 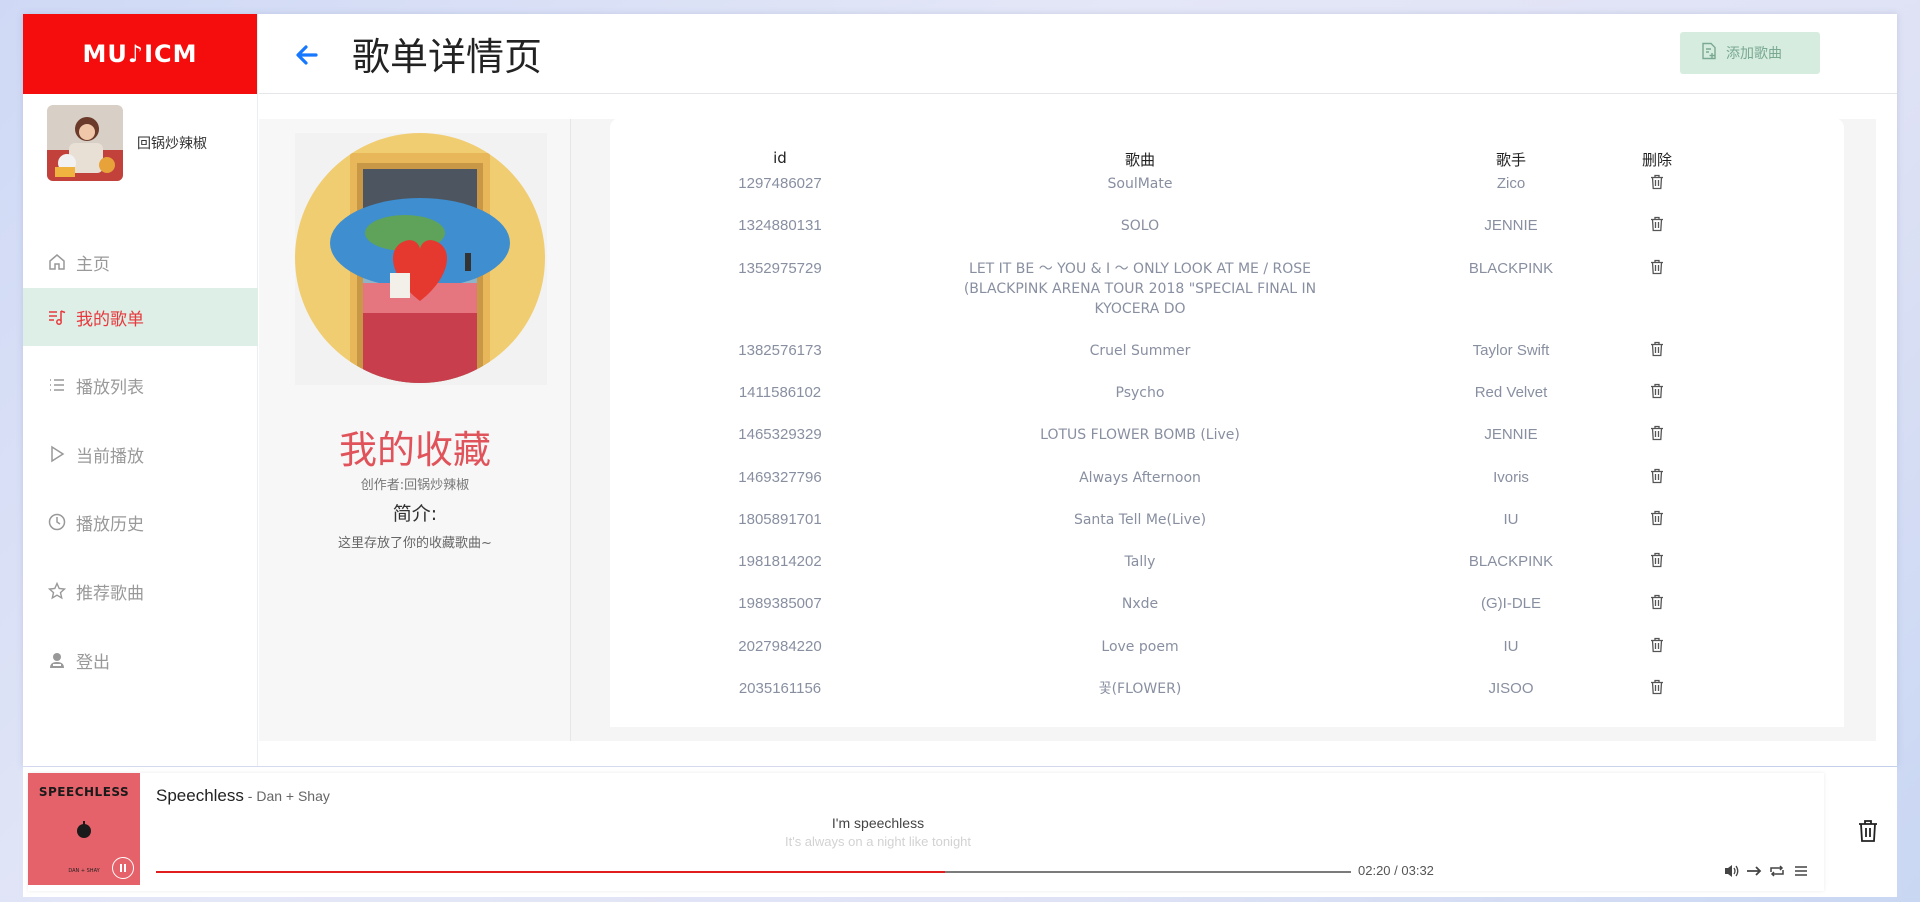 What do you see at coordinates (780, 434) in the screenshot?
I see `cell-id: 1465329329` at bounding box center [780, 434].